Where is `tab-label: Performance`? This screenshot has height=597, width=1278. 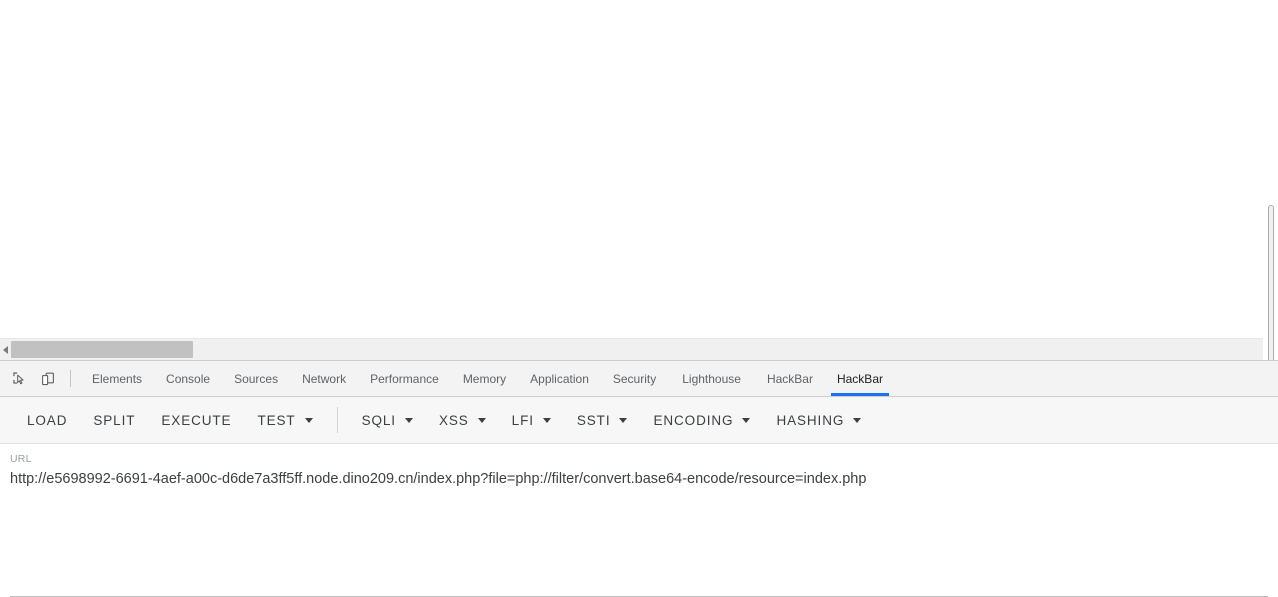 tab-label: Performance is located at coordinates (404, 378).